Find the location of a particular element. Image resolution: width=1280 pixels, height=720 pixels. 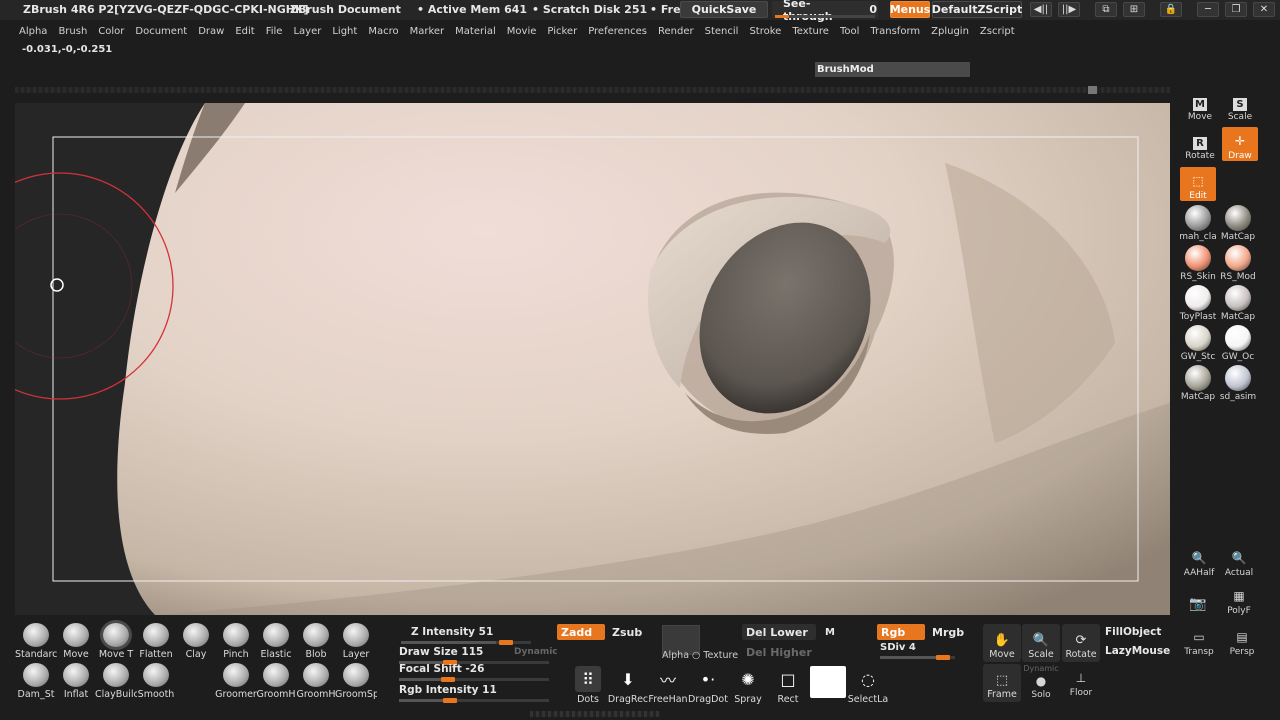

menu-light: Light is located at coordinates (344, 31).